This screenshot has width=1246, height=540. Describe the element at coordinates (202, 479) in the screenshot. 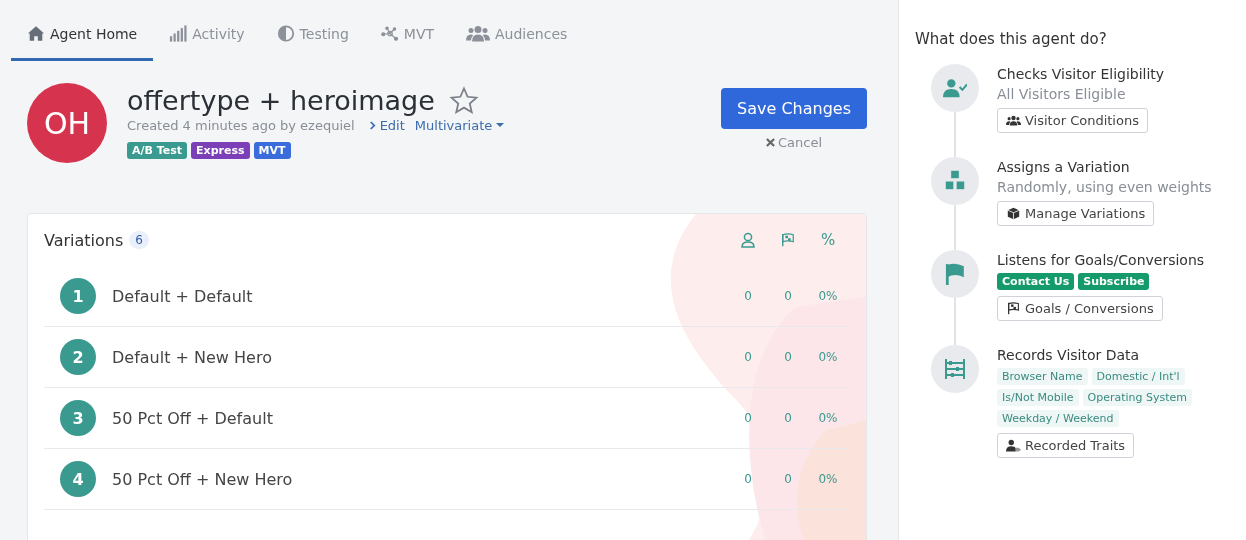

I see `variation-name: 50 Pct Off + New Hero` at that location.